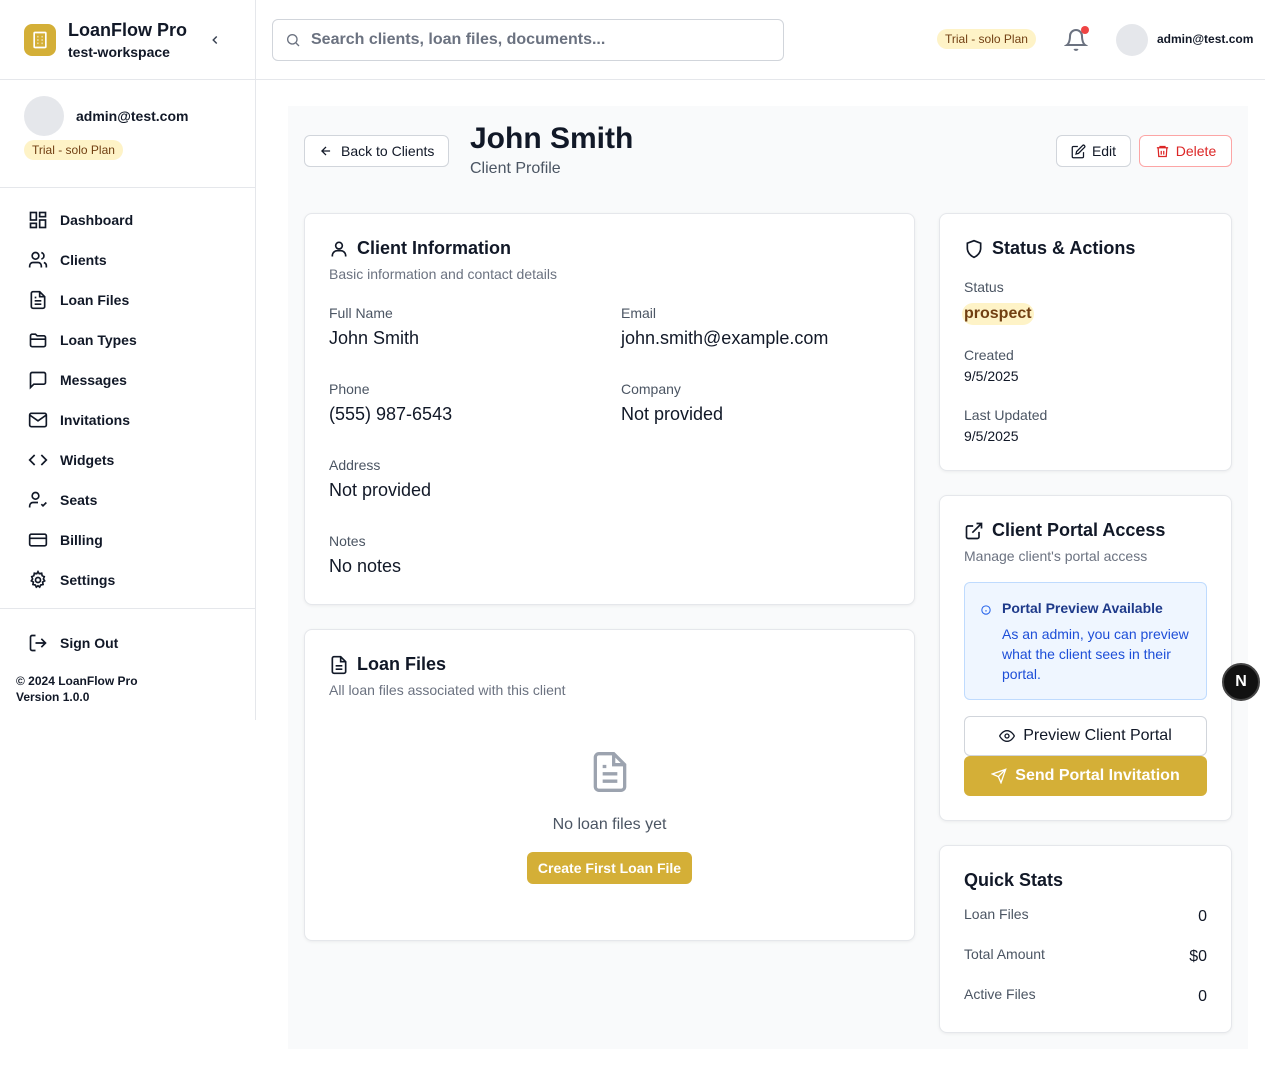 Image resolution: width=1265 pixels, height=1073 pixels. What do you see at coordinates (38, 259) in the screenshot?
I see `users-icon` at bounding box center [38, 259].